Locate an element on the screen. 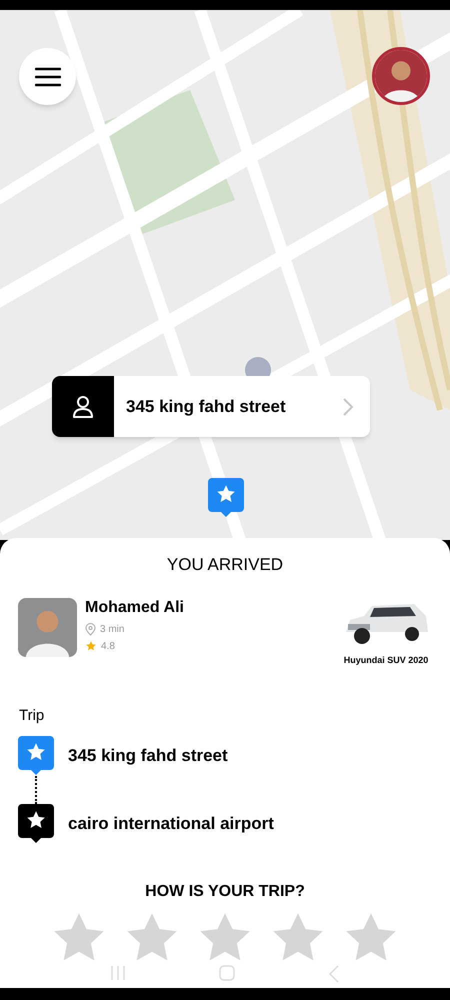  star-pin-icon is located at coordinates (36, 756).